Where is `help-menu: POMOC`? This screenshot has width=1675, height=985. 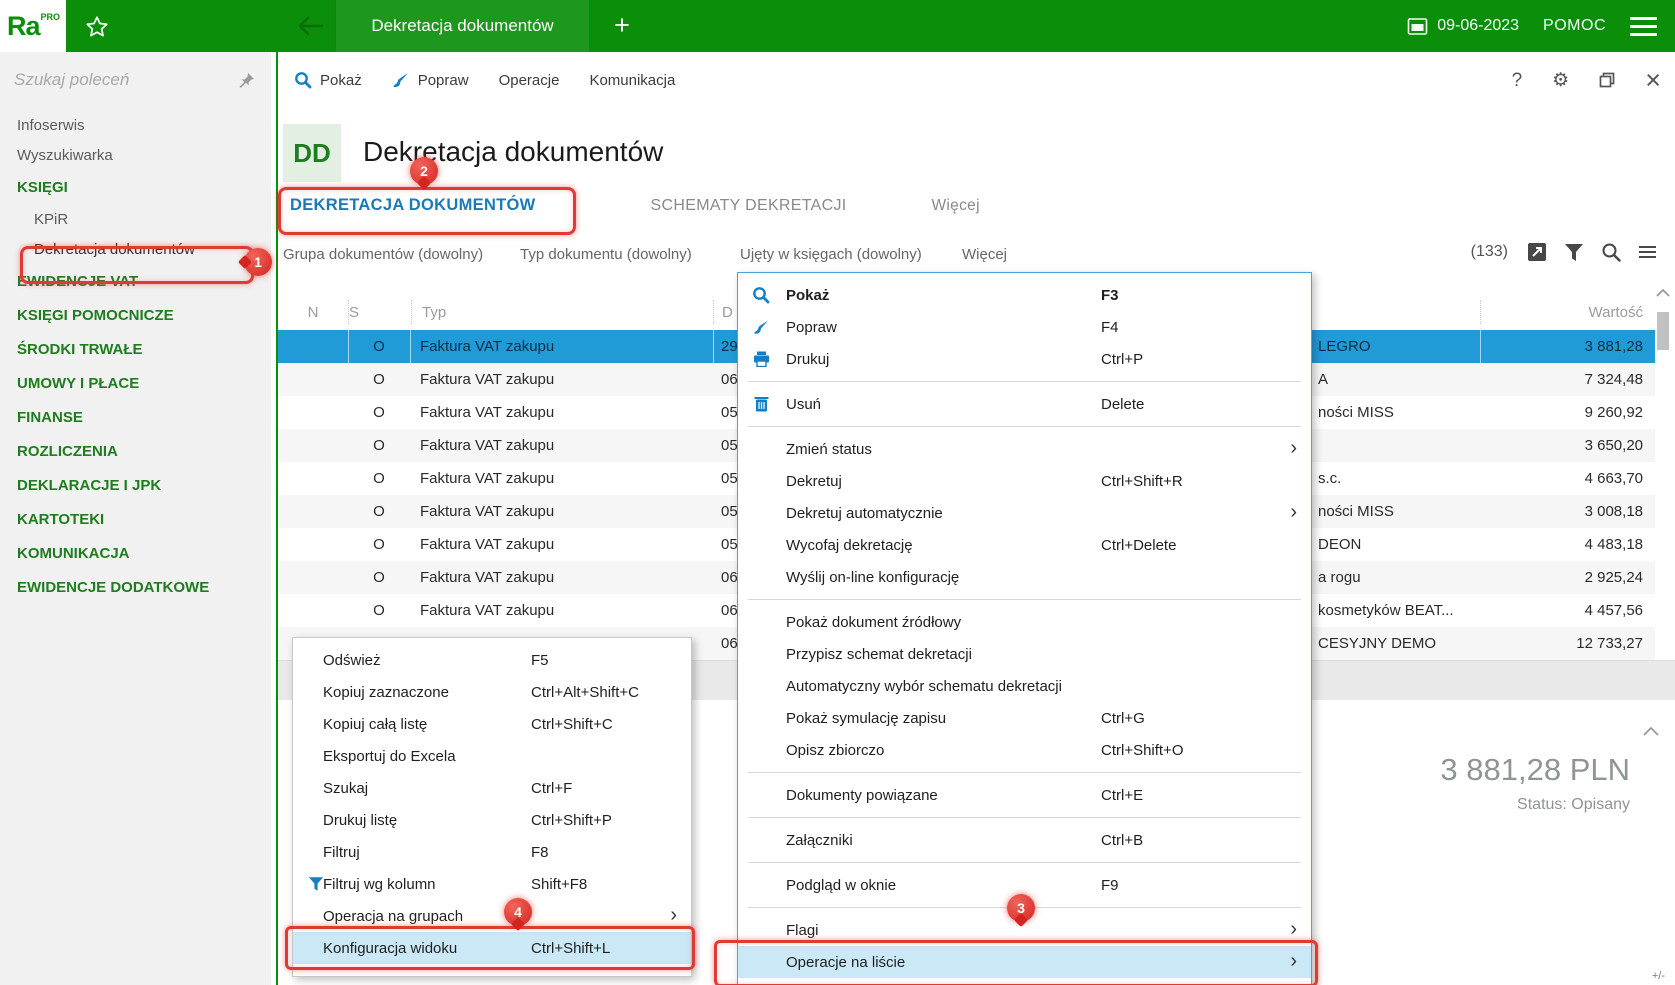
help-menu: POMOC is located at coordinates (1574, 26).